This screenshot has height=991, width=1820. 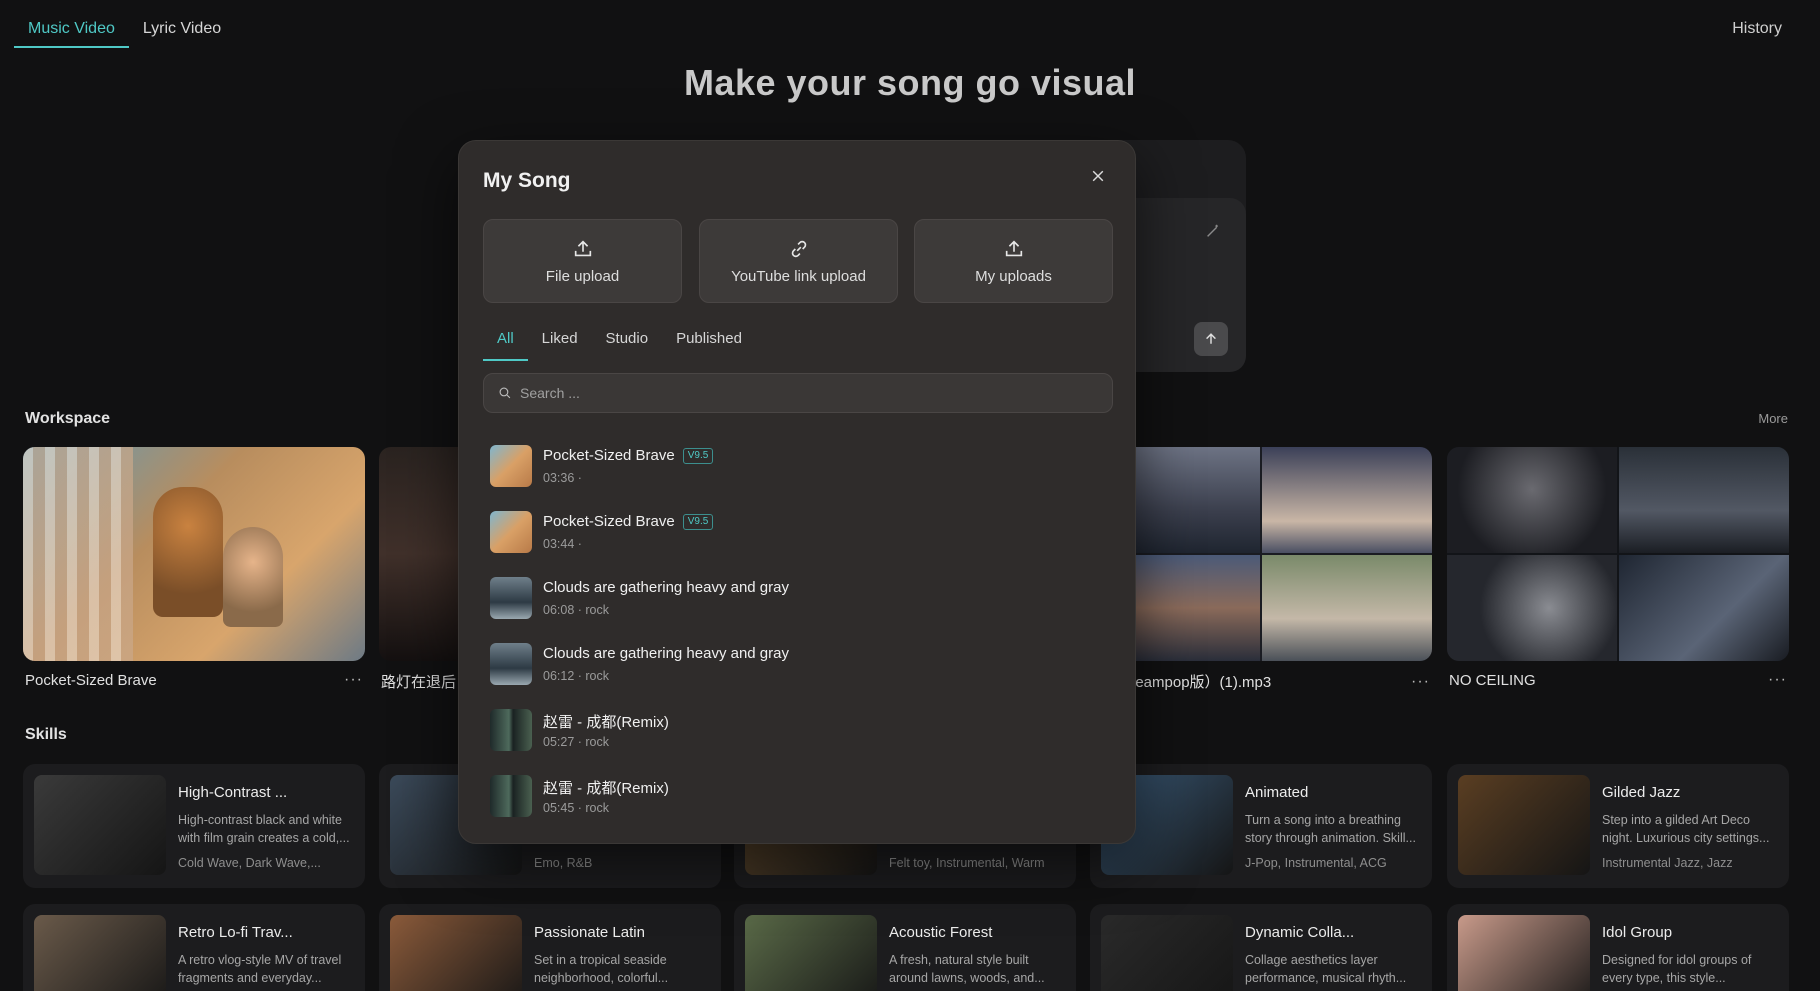 I want to click on top-nav: Music Video Lyric Video, so click(x=124, y=25).